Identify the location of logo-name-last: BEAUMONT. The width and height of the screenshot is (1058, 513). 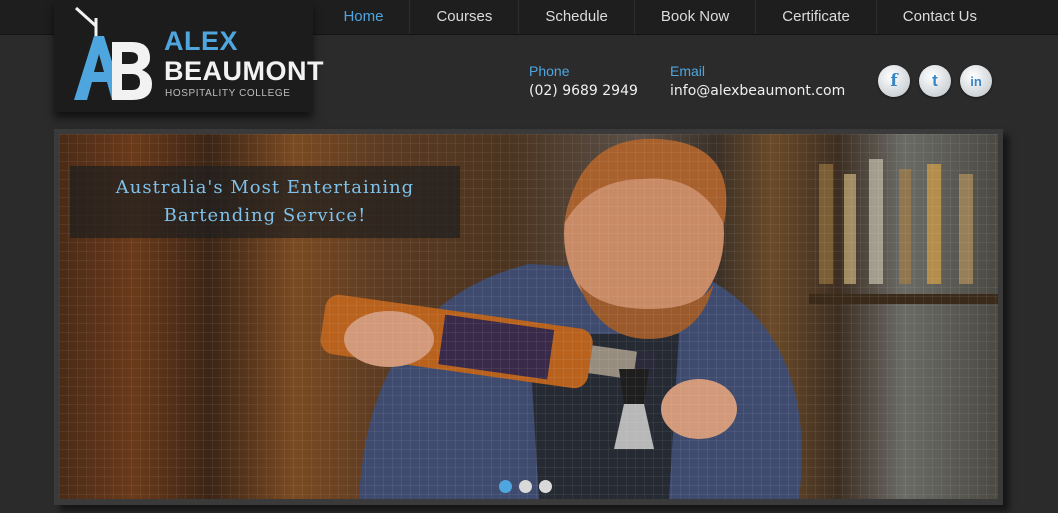
(244, 71).